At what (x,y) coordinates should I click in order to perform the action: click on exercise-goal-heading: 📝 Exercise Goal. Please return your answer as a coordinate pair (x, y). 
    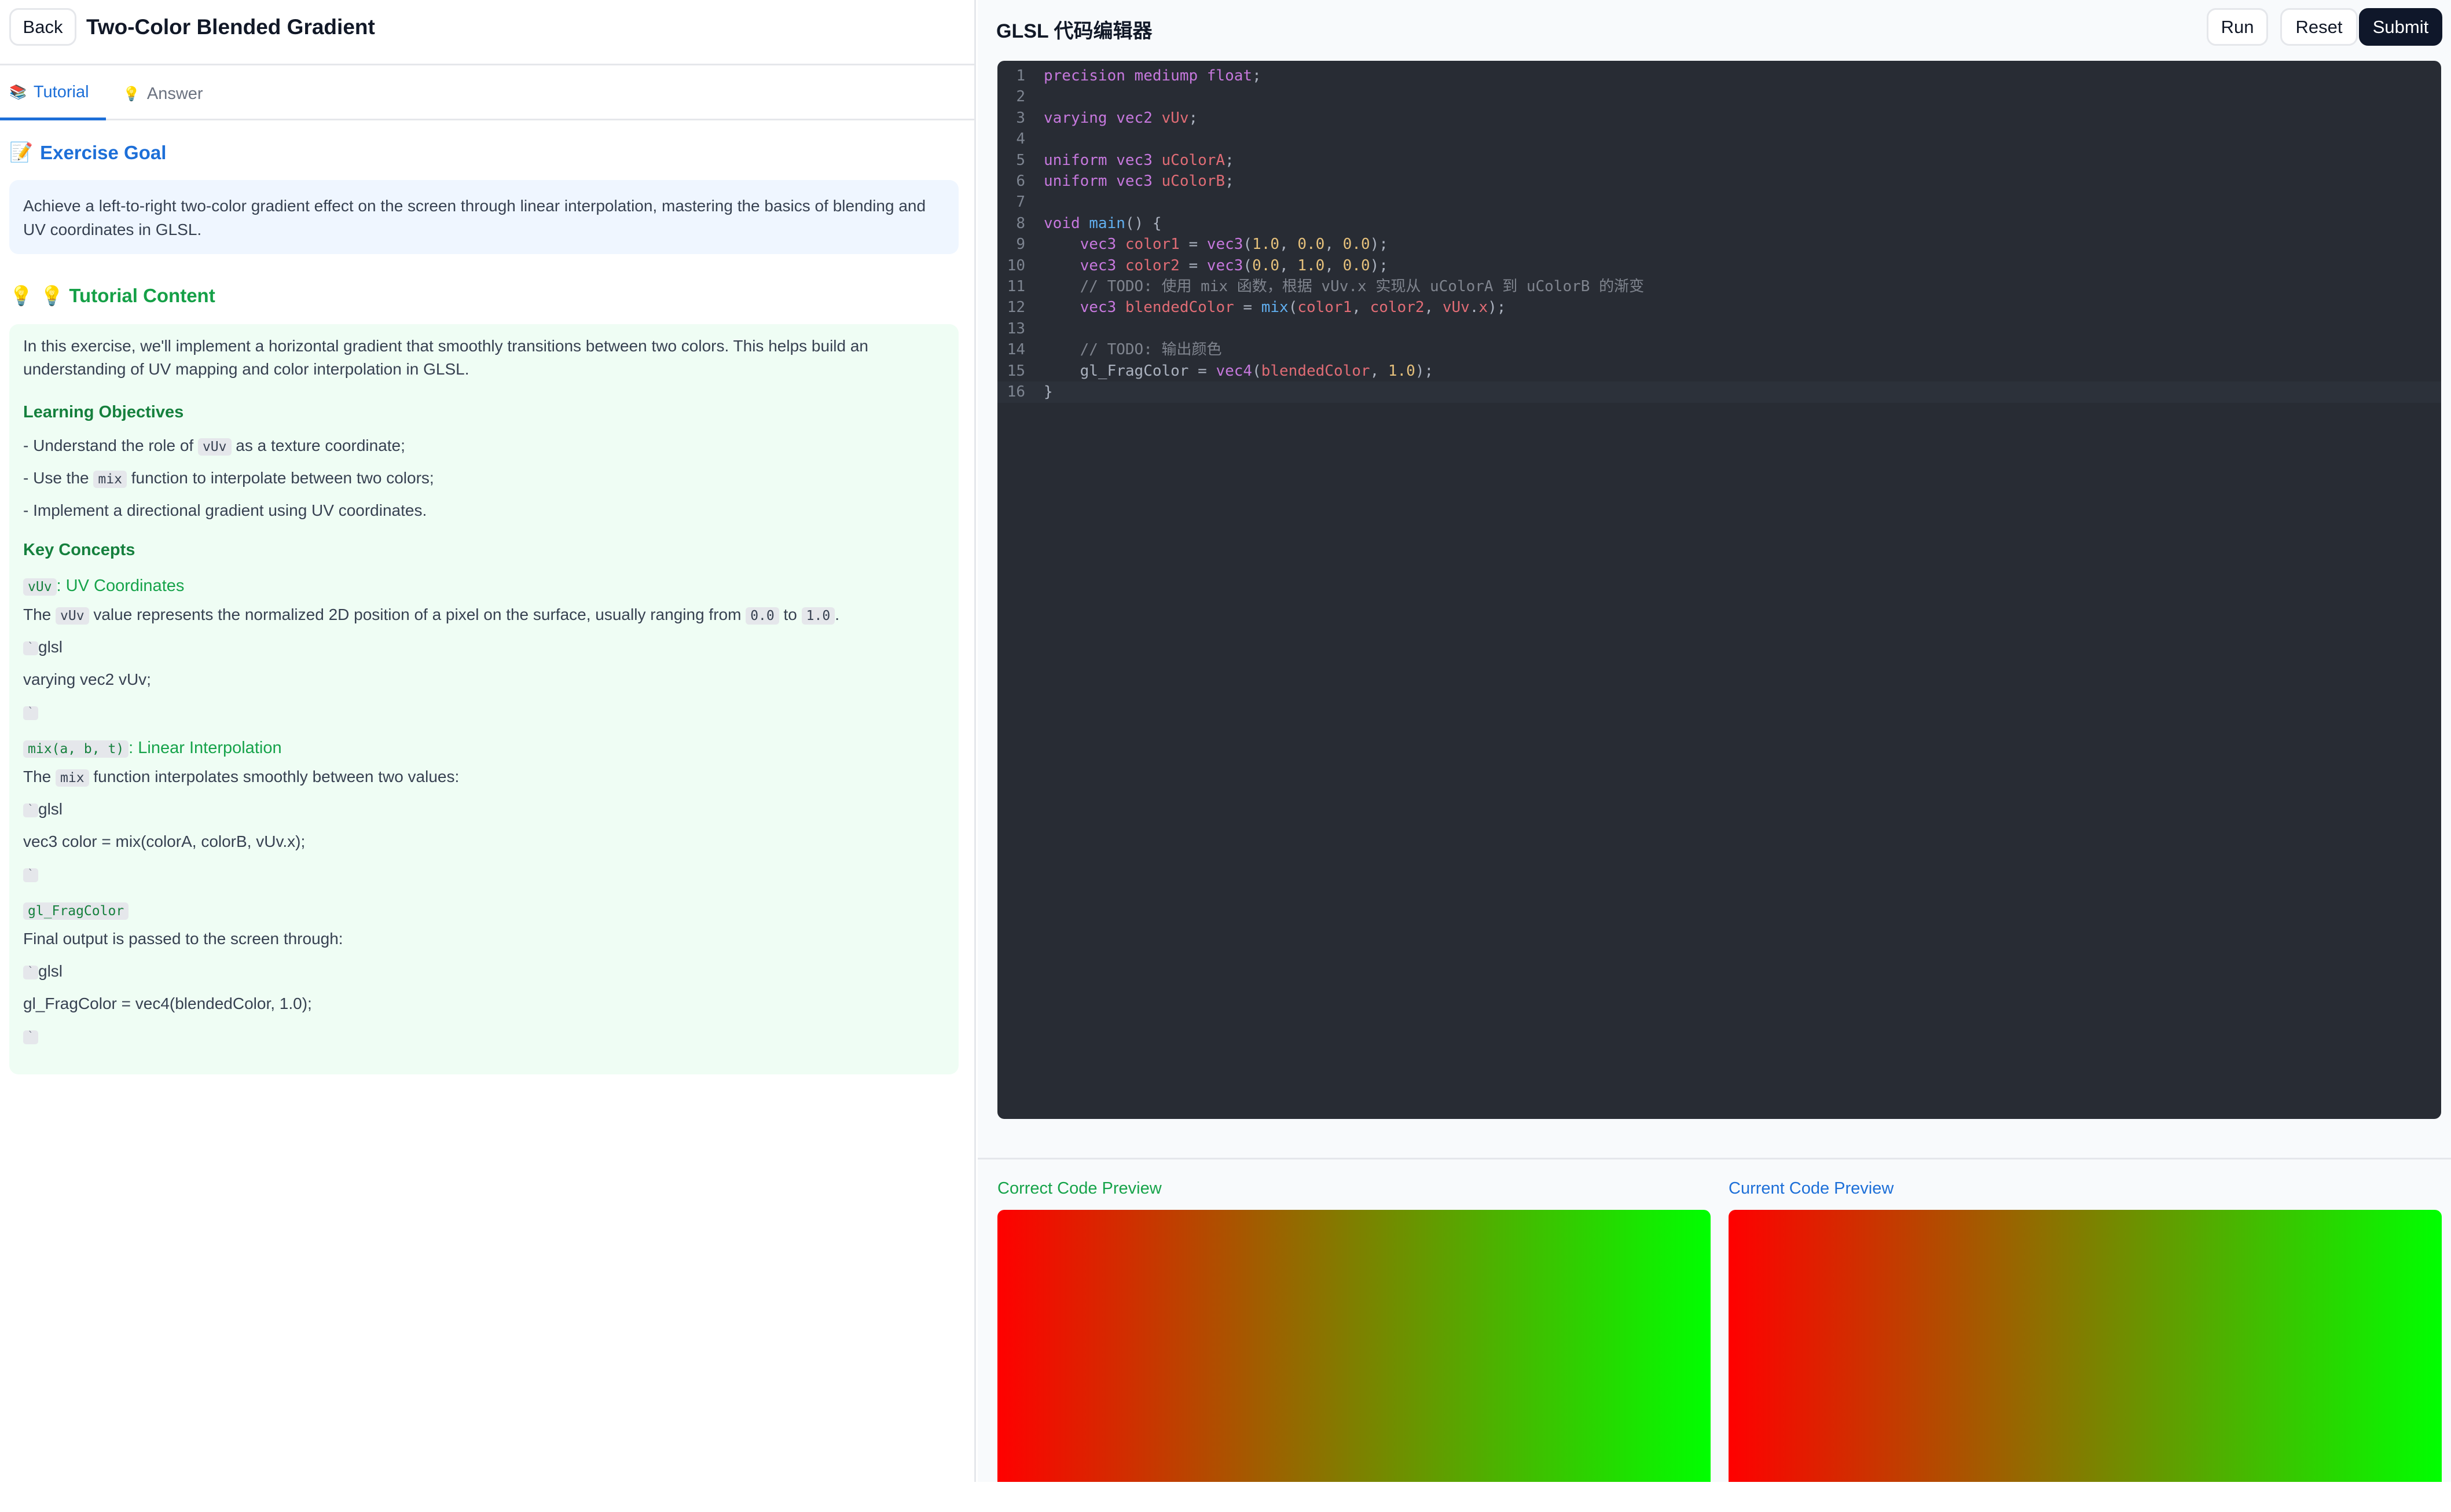
    Looking at the image, I should click on (87, 152).